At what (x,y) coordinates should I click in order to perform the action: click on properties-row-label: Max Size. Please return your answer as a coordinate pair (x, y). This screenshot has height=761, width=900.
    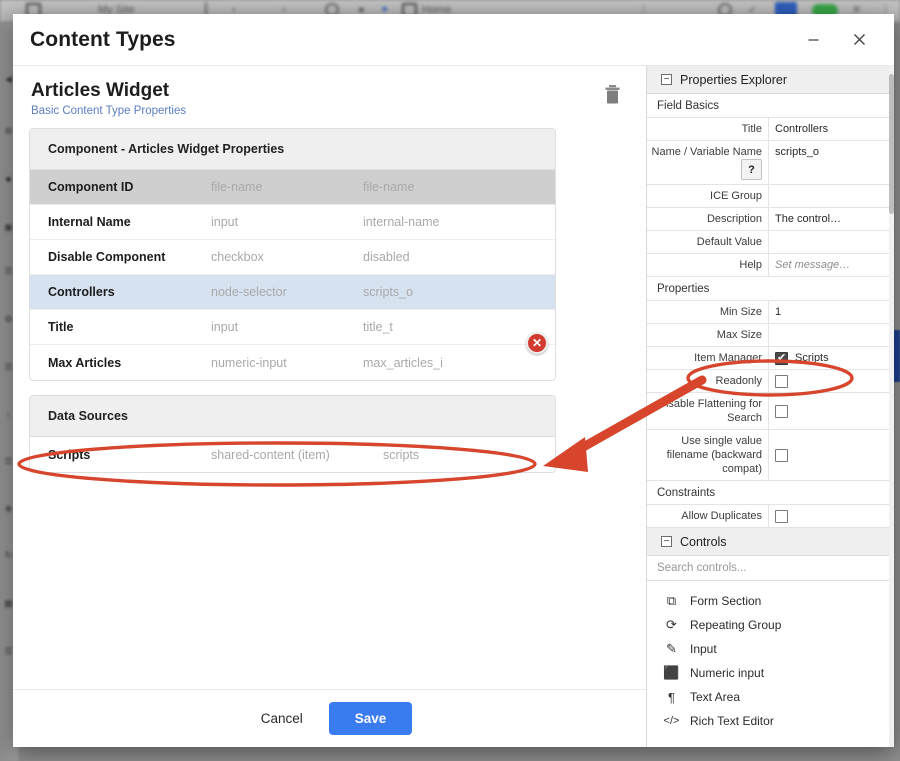
    Looking at the image, I should click on (739, 335).